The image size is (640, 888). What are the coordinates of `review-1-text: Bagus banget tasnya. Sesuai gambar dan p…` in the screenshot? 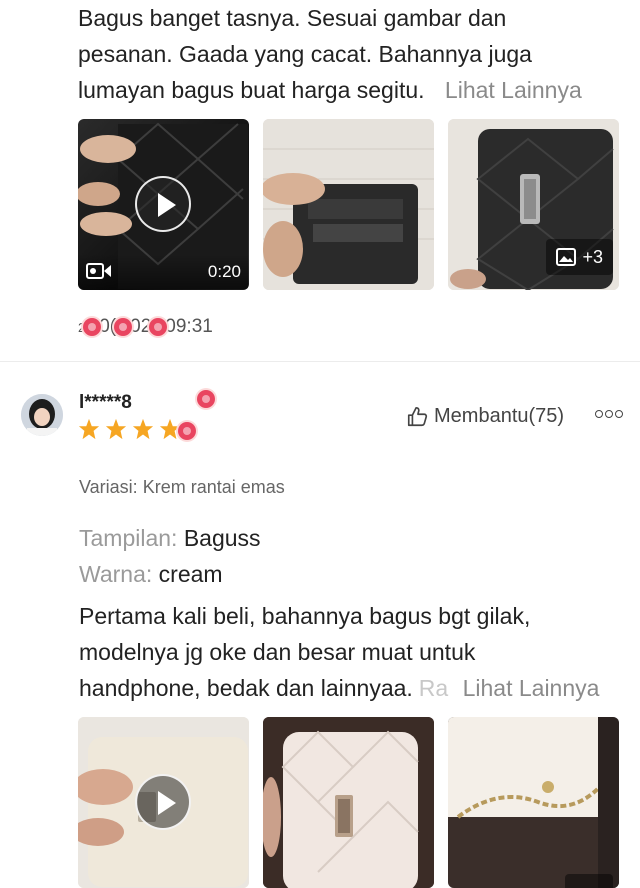 It's located at (350, 54).